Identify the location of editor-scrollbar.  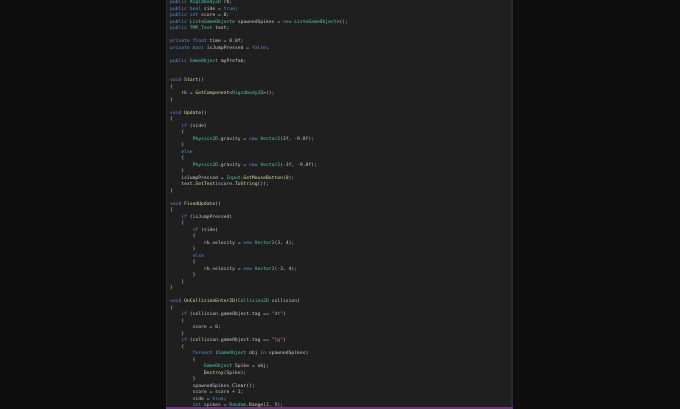
(512, 204).